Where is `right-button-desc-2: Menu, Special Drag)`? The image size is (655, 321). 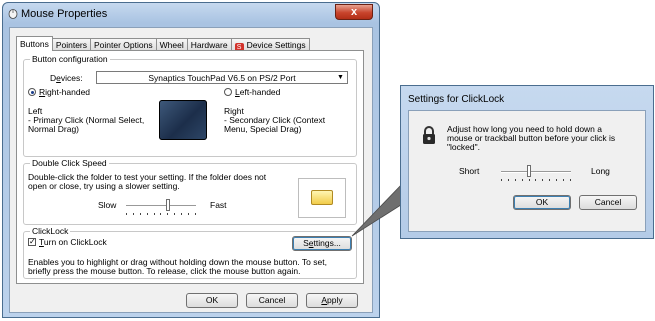 right-button-desc-2: Menu, Special Drag) is located at coordinates (263, 129).